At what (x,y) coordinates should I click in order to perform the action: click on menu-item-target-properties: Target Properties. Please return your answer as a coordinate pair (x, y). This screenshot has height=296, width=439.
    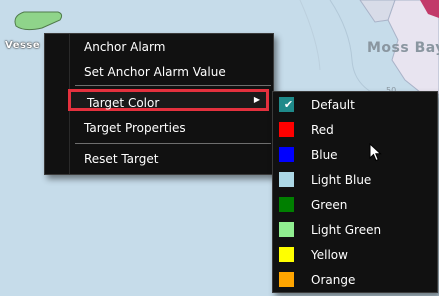
    Looking at the image, I should click on (159, 128).